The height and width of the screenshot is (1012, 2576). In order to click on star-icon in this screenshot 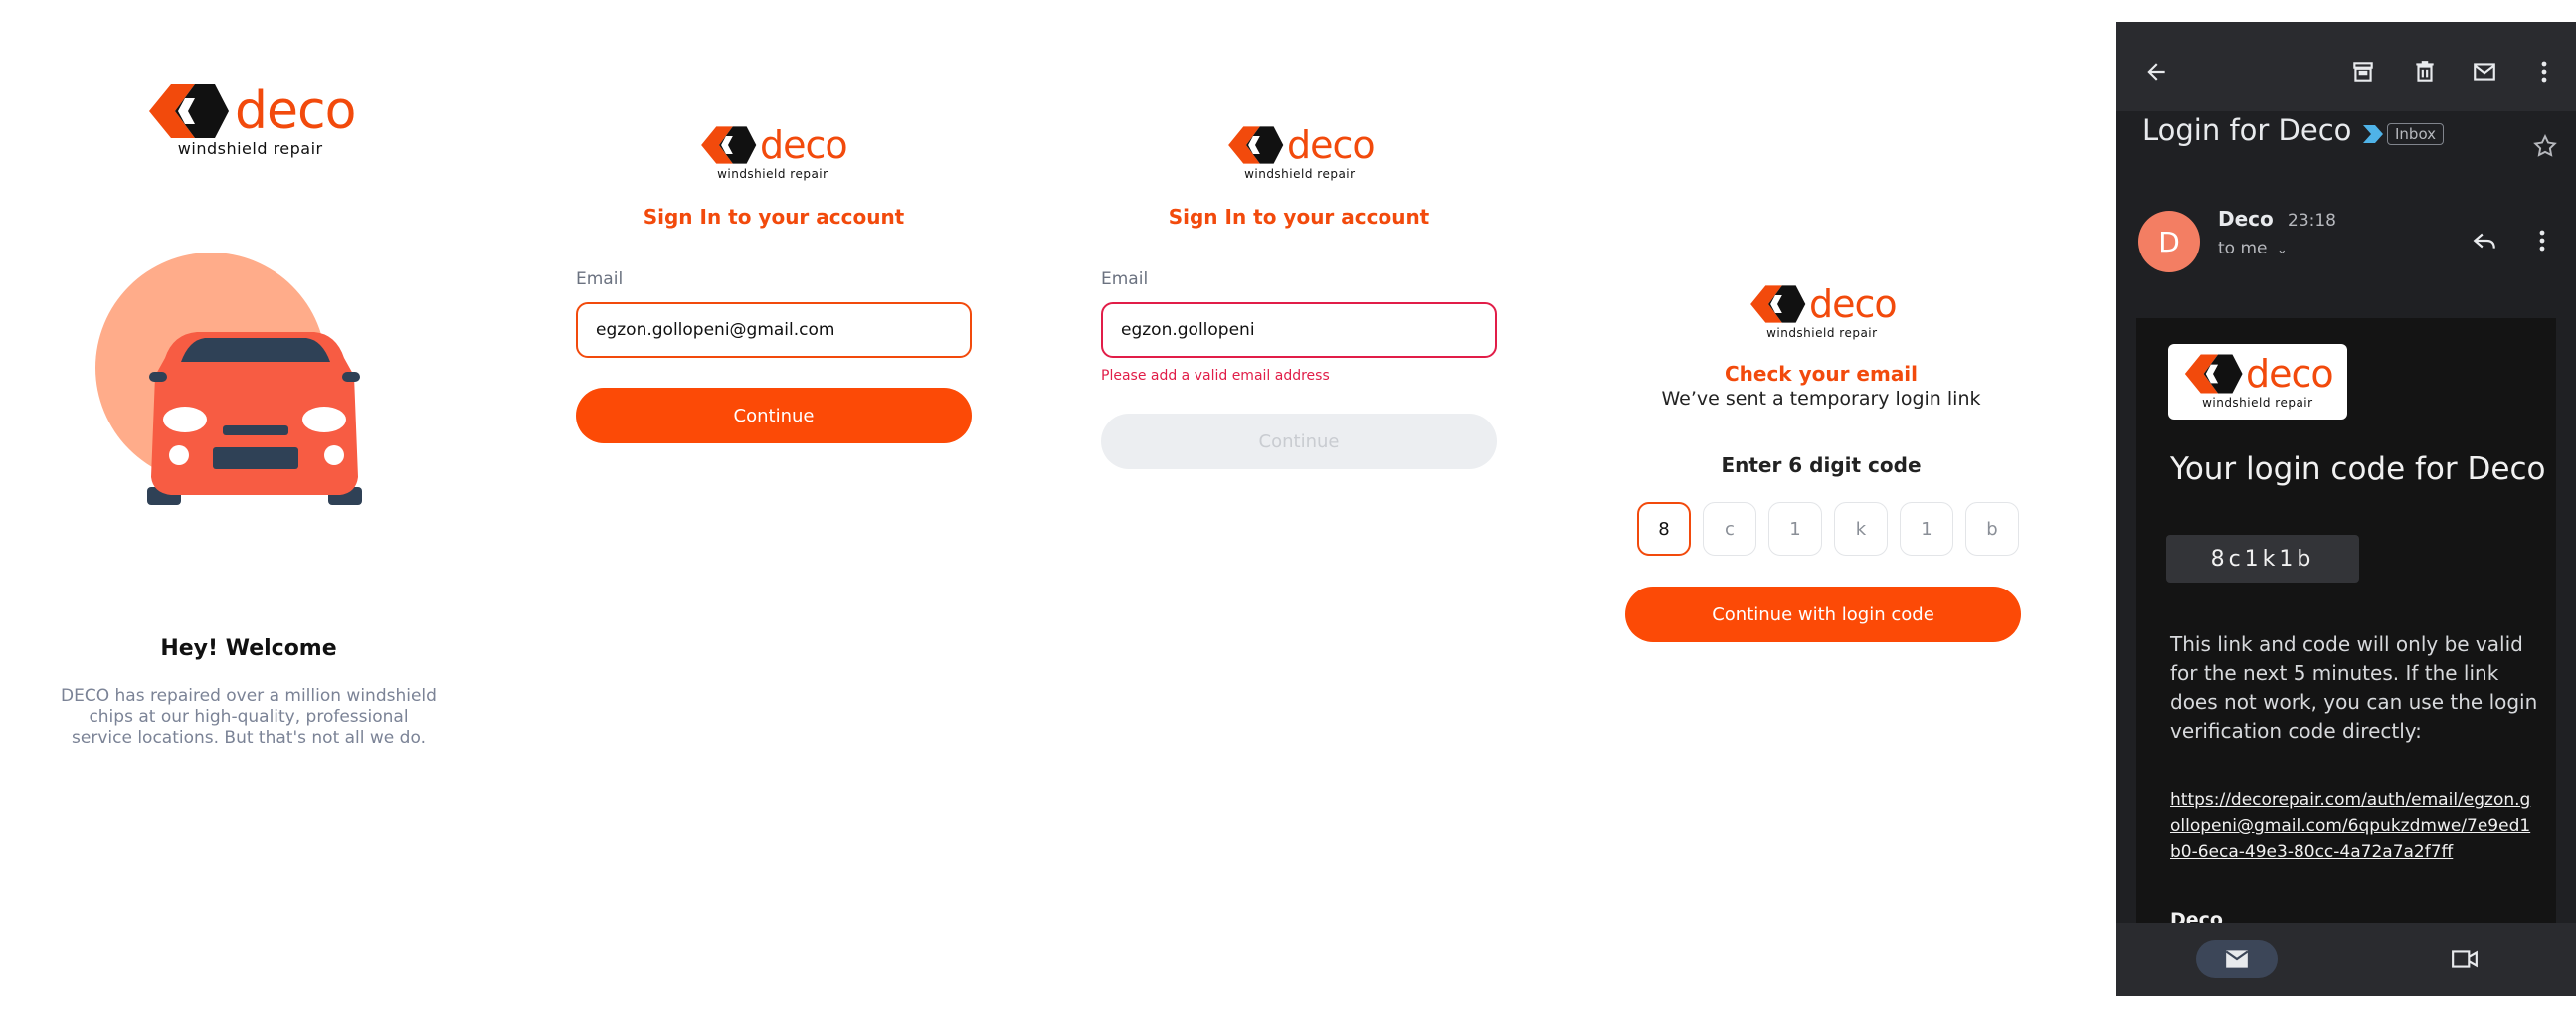, I will do `click(2545, 146)`.